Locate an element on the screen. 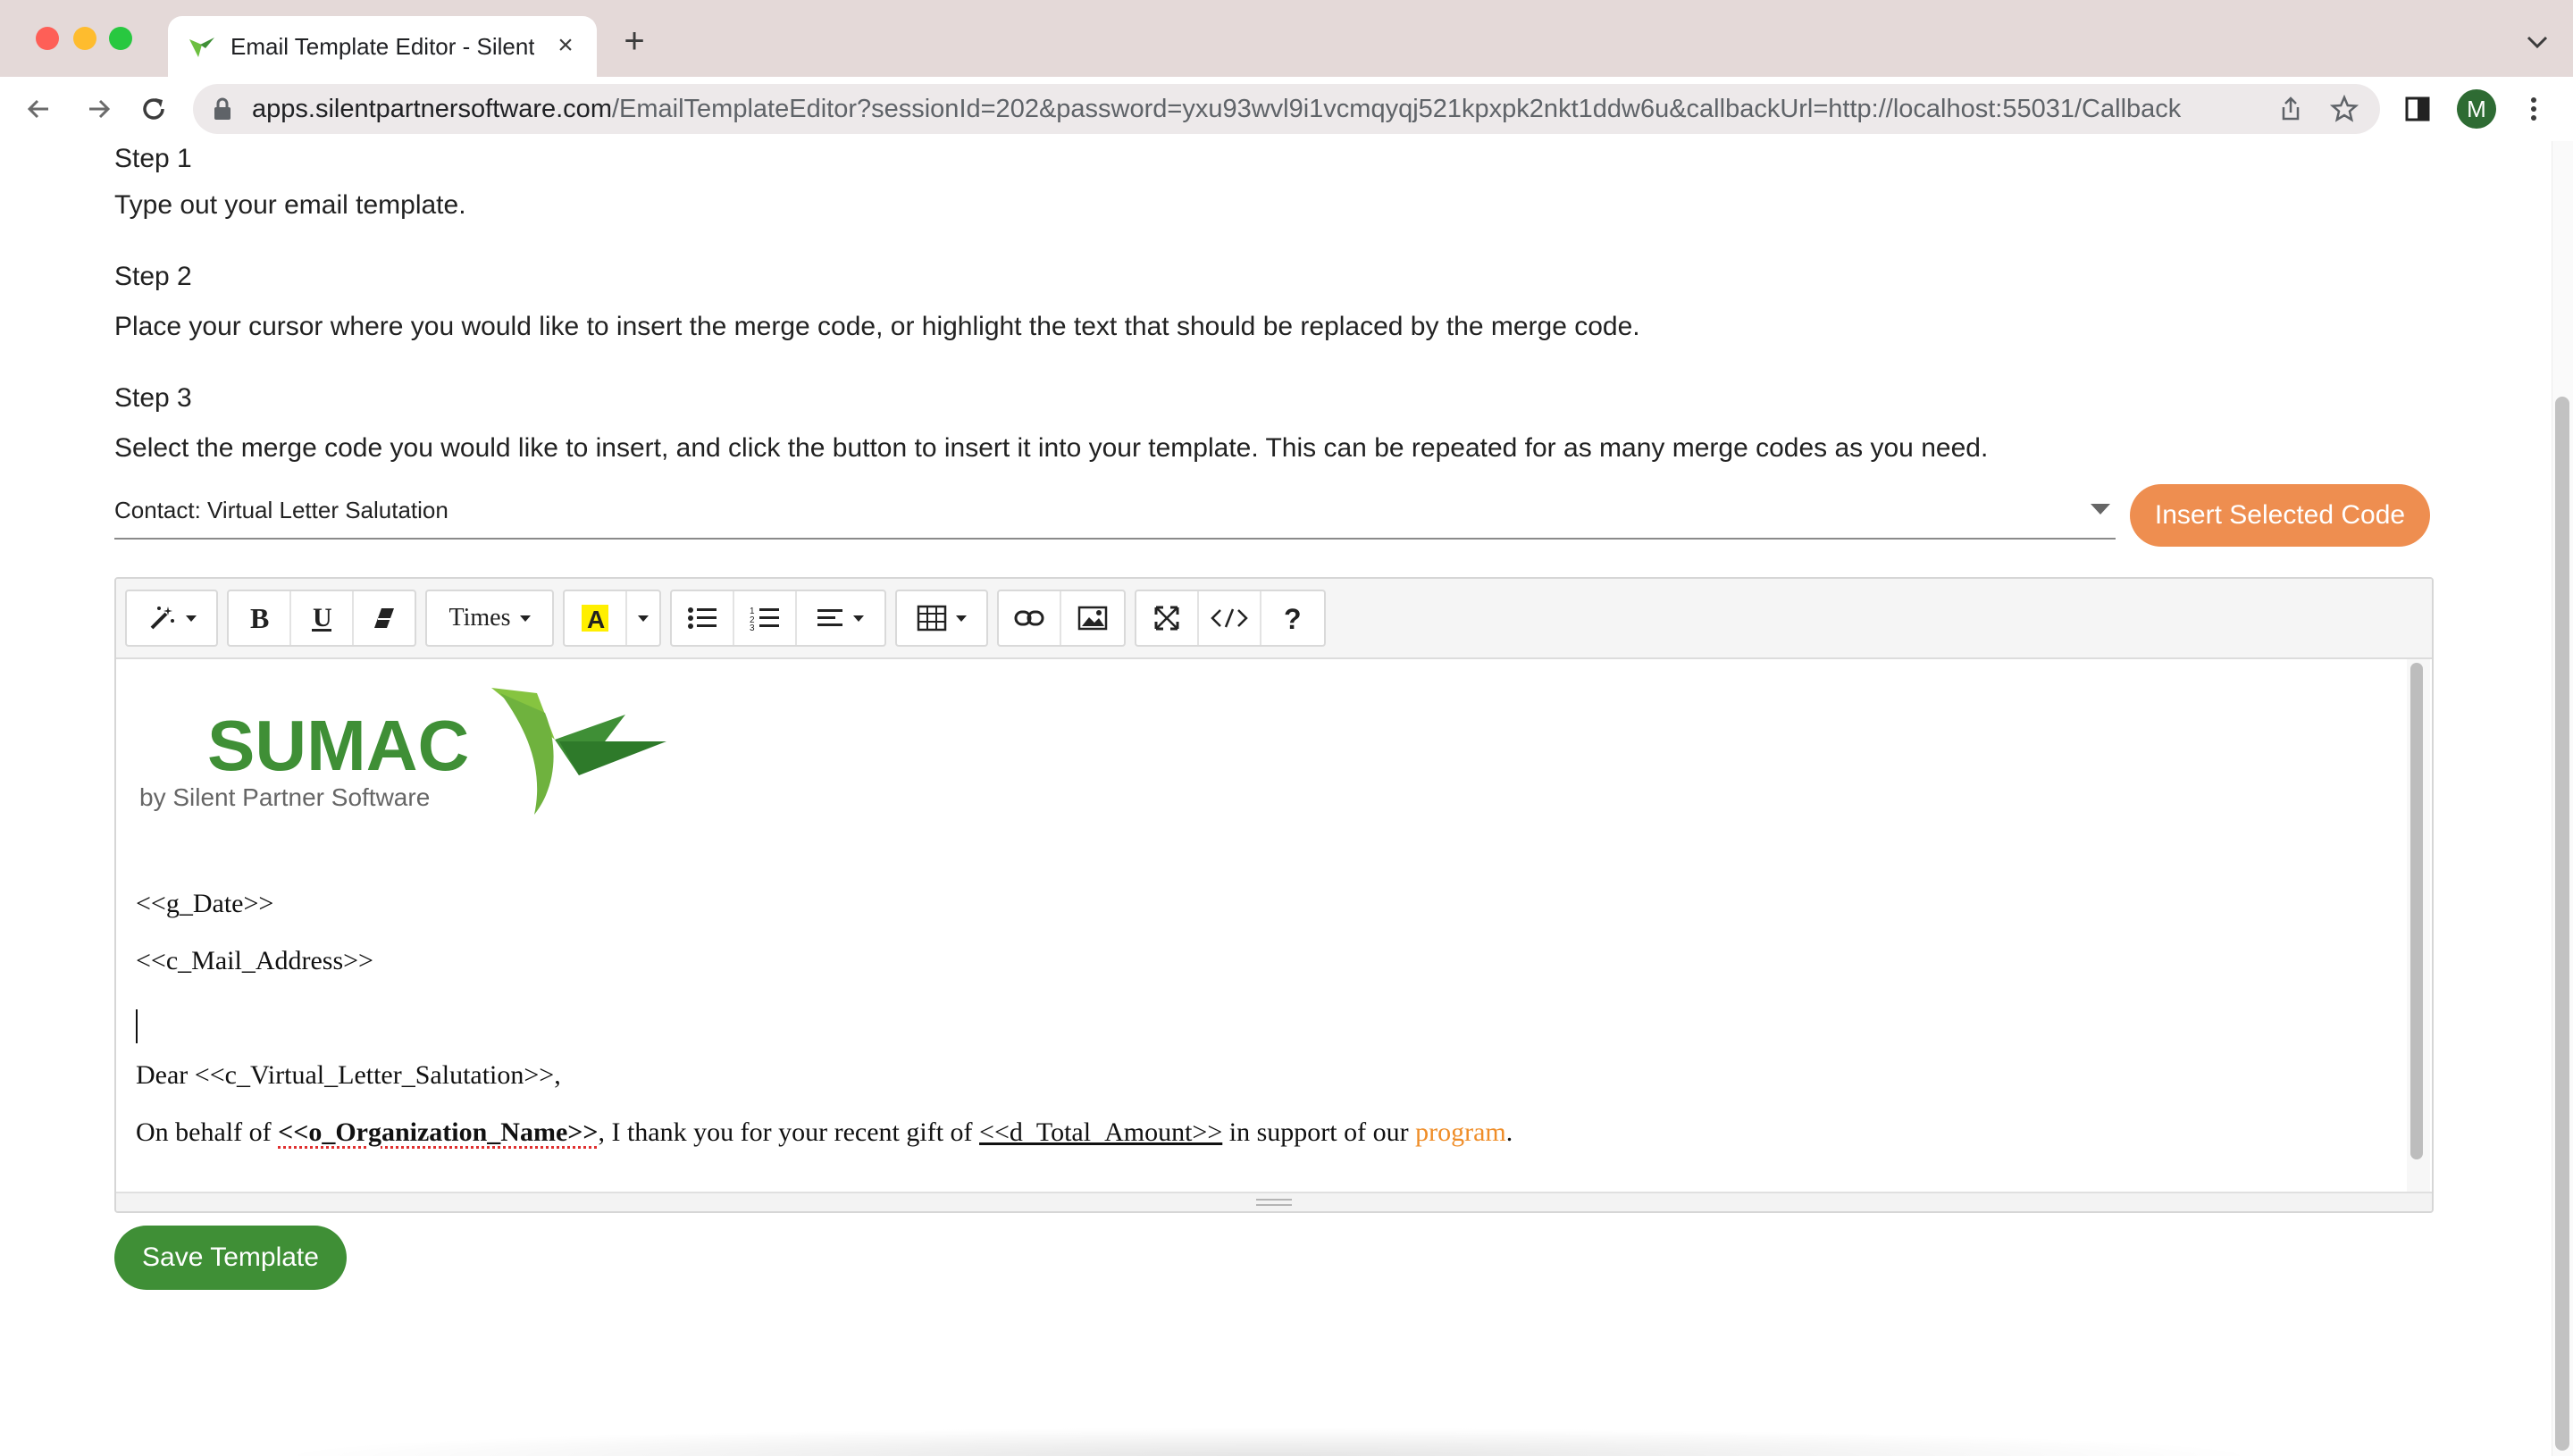  fullscreen-button is located at coordinates (1167, 618).